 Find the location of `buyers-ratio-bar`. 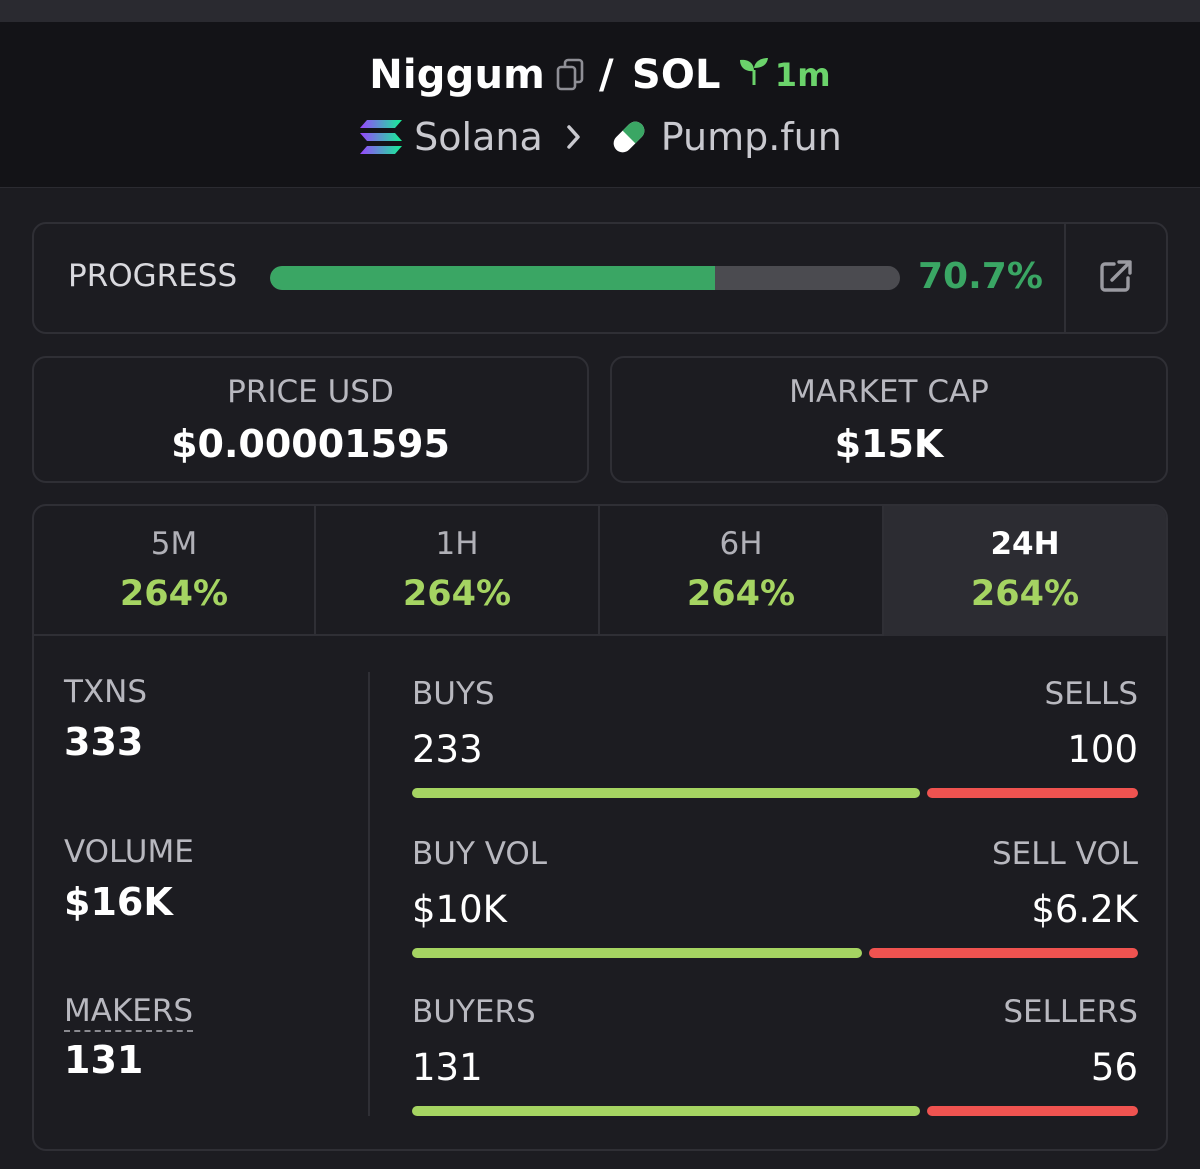

buyers-ratio-bar is located at coordinates (775, 1111).